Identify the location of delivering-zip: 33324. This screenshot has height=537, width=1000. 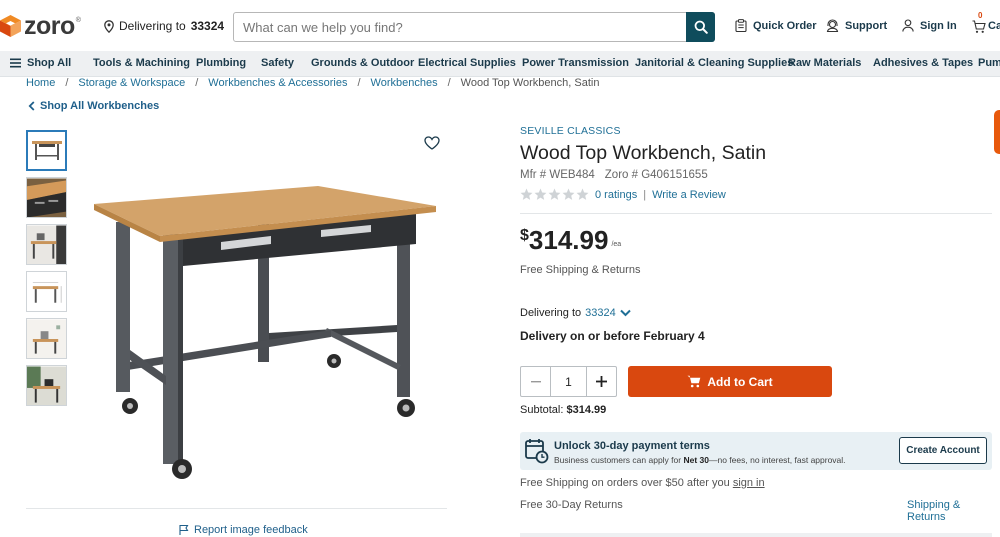
(207, 26).